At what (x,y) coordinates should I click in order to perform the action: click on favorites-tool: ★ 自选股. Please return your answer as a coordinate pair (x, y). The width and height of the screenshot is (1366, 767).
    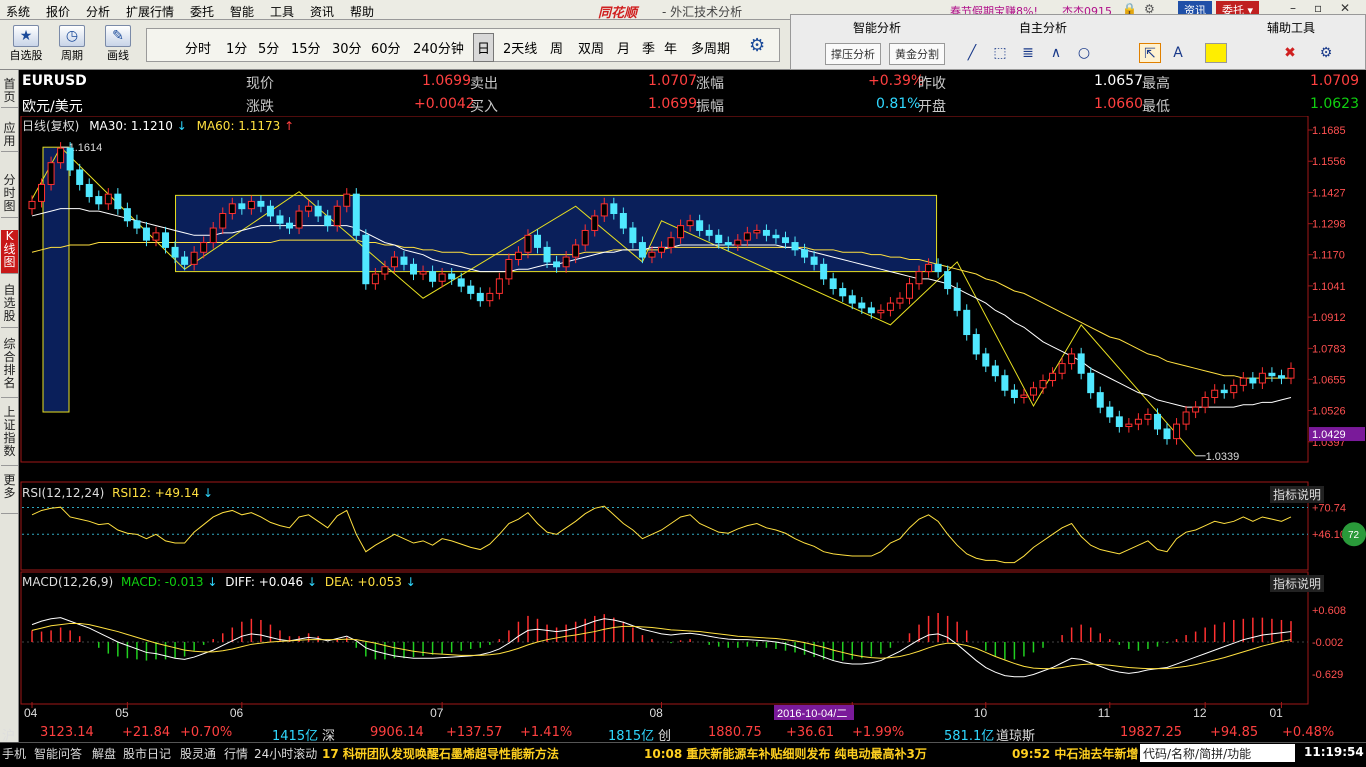
    Looking at the image, I should click on (26, 45).